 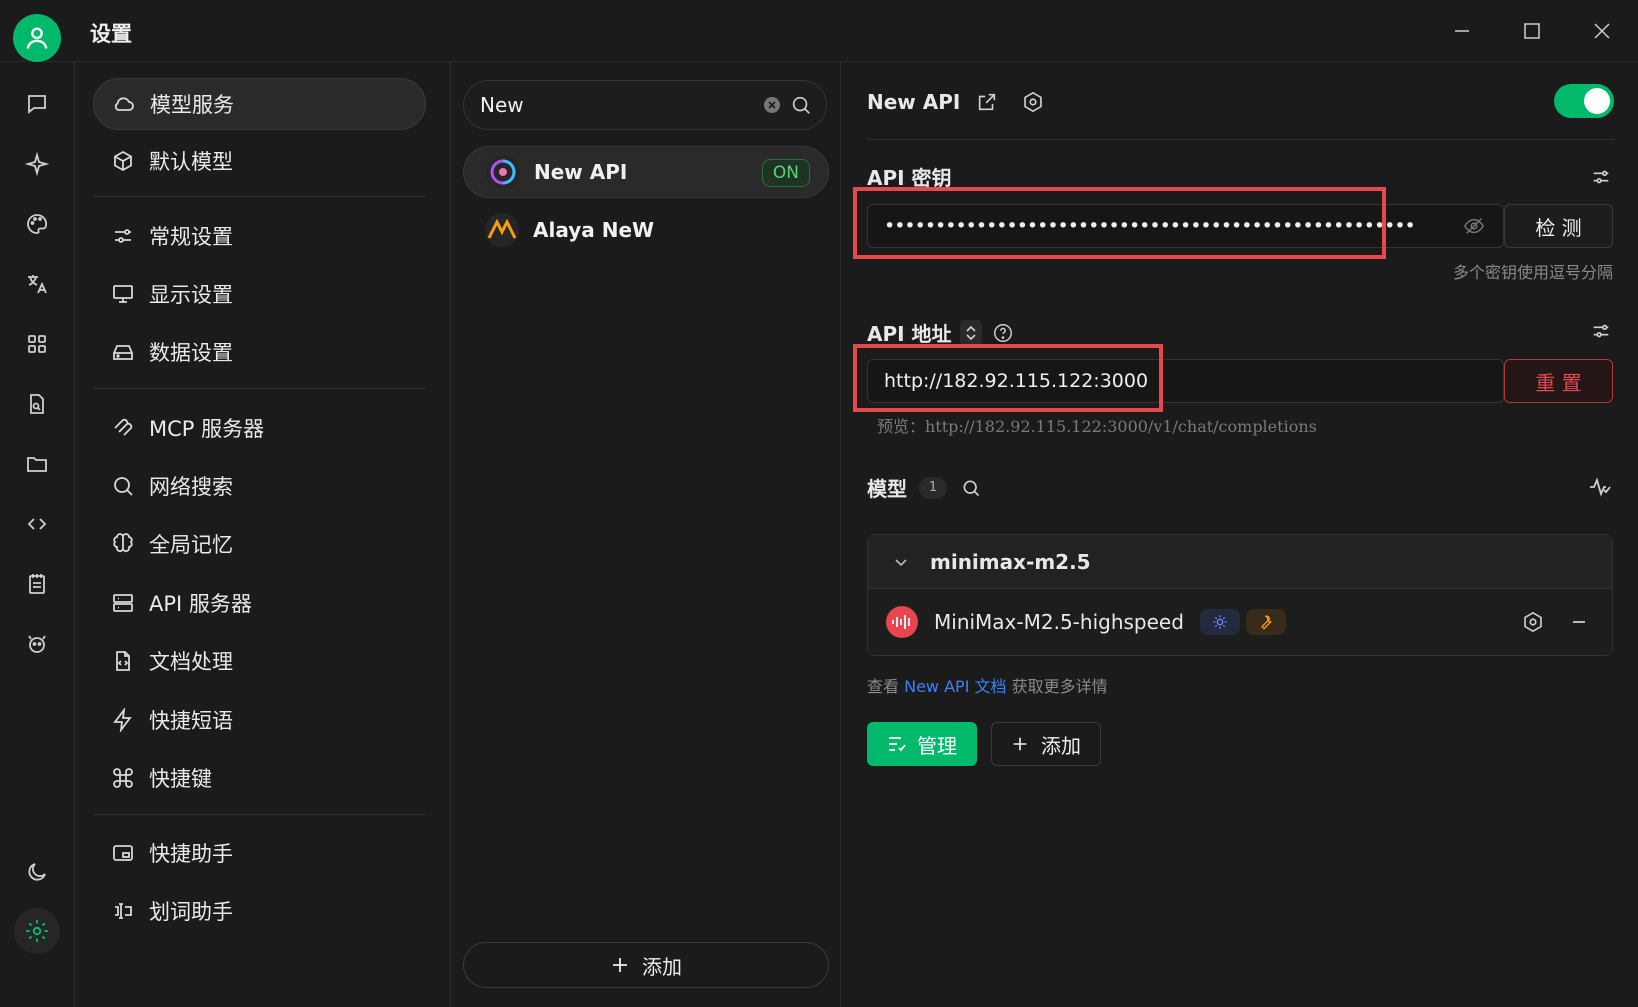 I want to click on translate-rail-button, so click(x=37, y=284).